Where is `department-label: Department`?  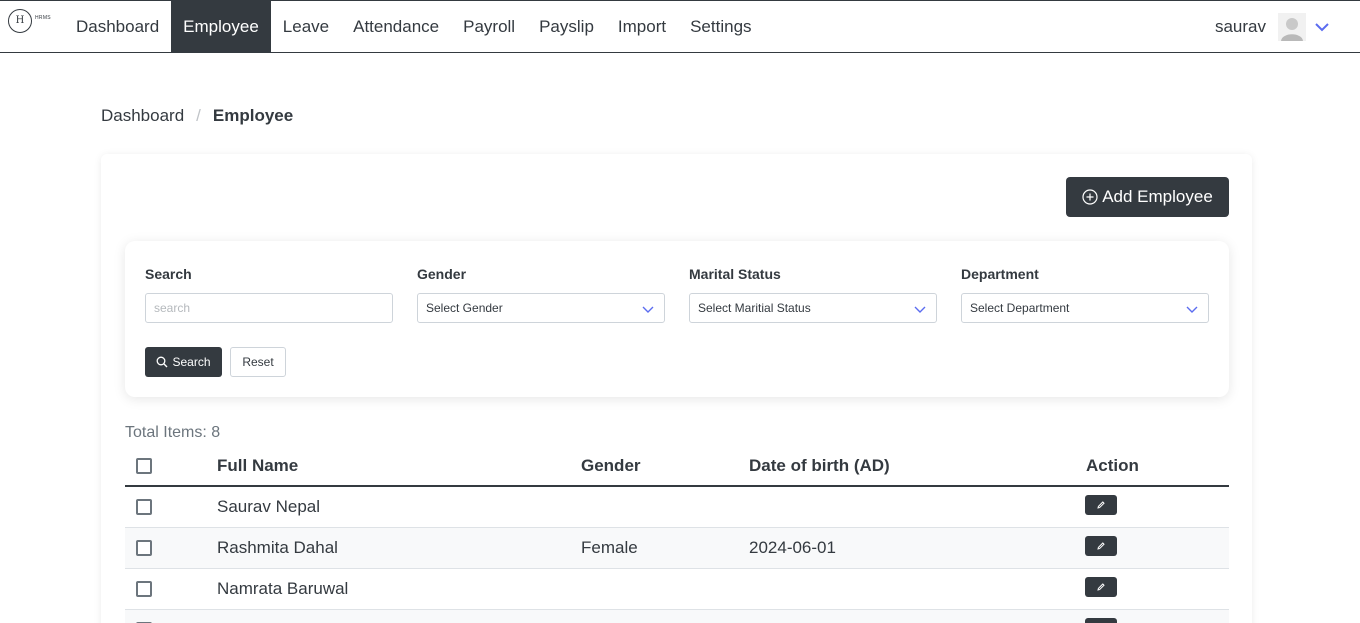
department-label: Department is located at coordinates (1000, 274).